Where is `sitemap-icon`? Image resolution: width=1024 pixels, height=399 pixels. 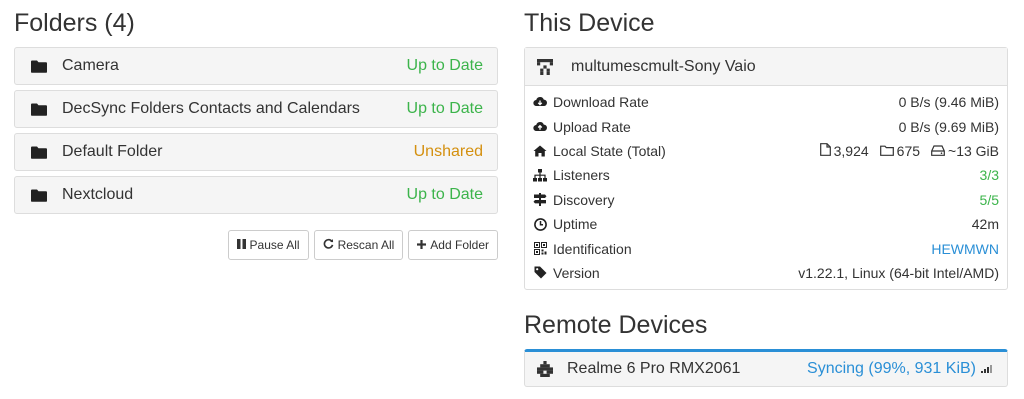 sitemap-icon is located at coordinates (540, 175).